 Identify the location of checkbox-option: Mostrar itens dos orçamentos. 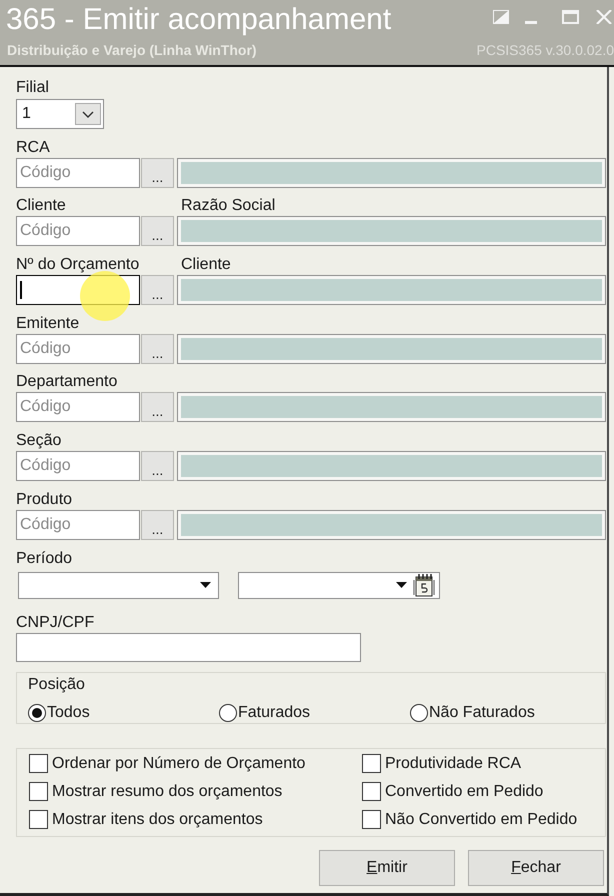
(195, 820).